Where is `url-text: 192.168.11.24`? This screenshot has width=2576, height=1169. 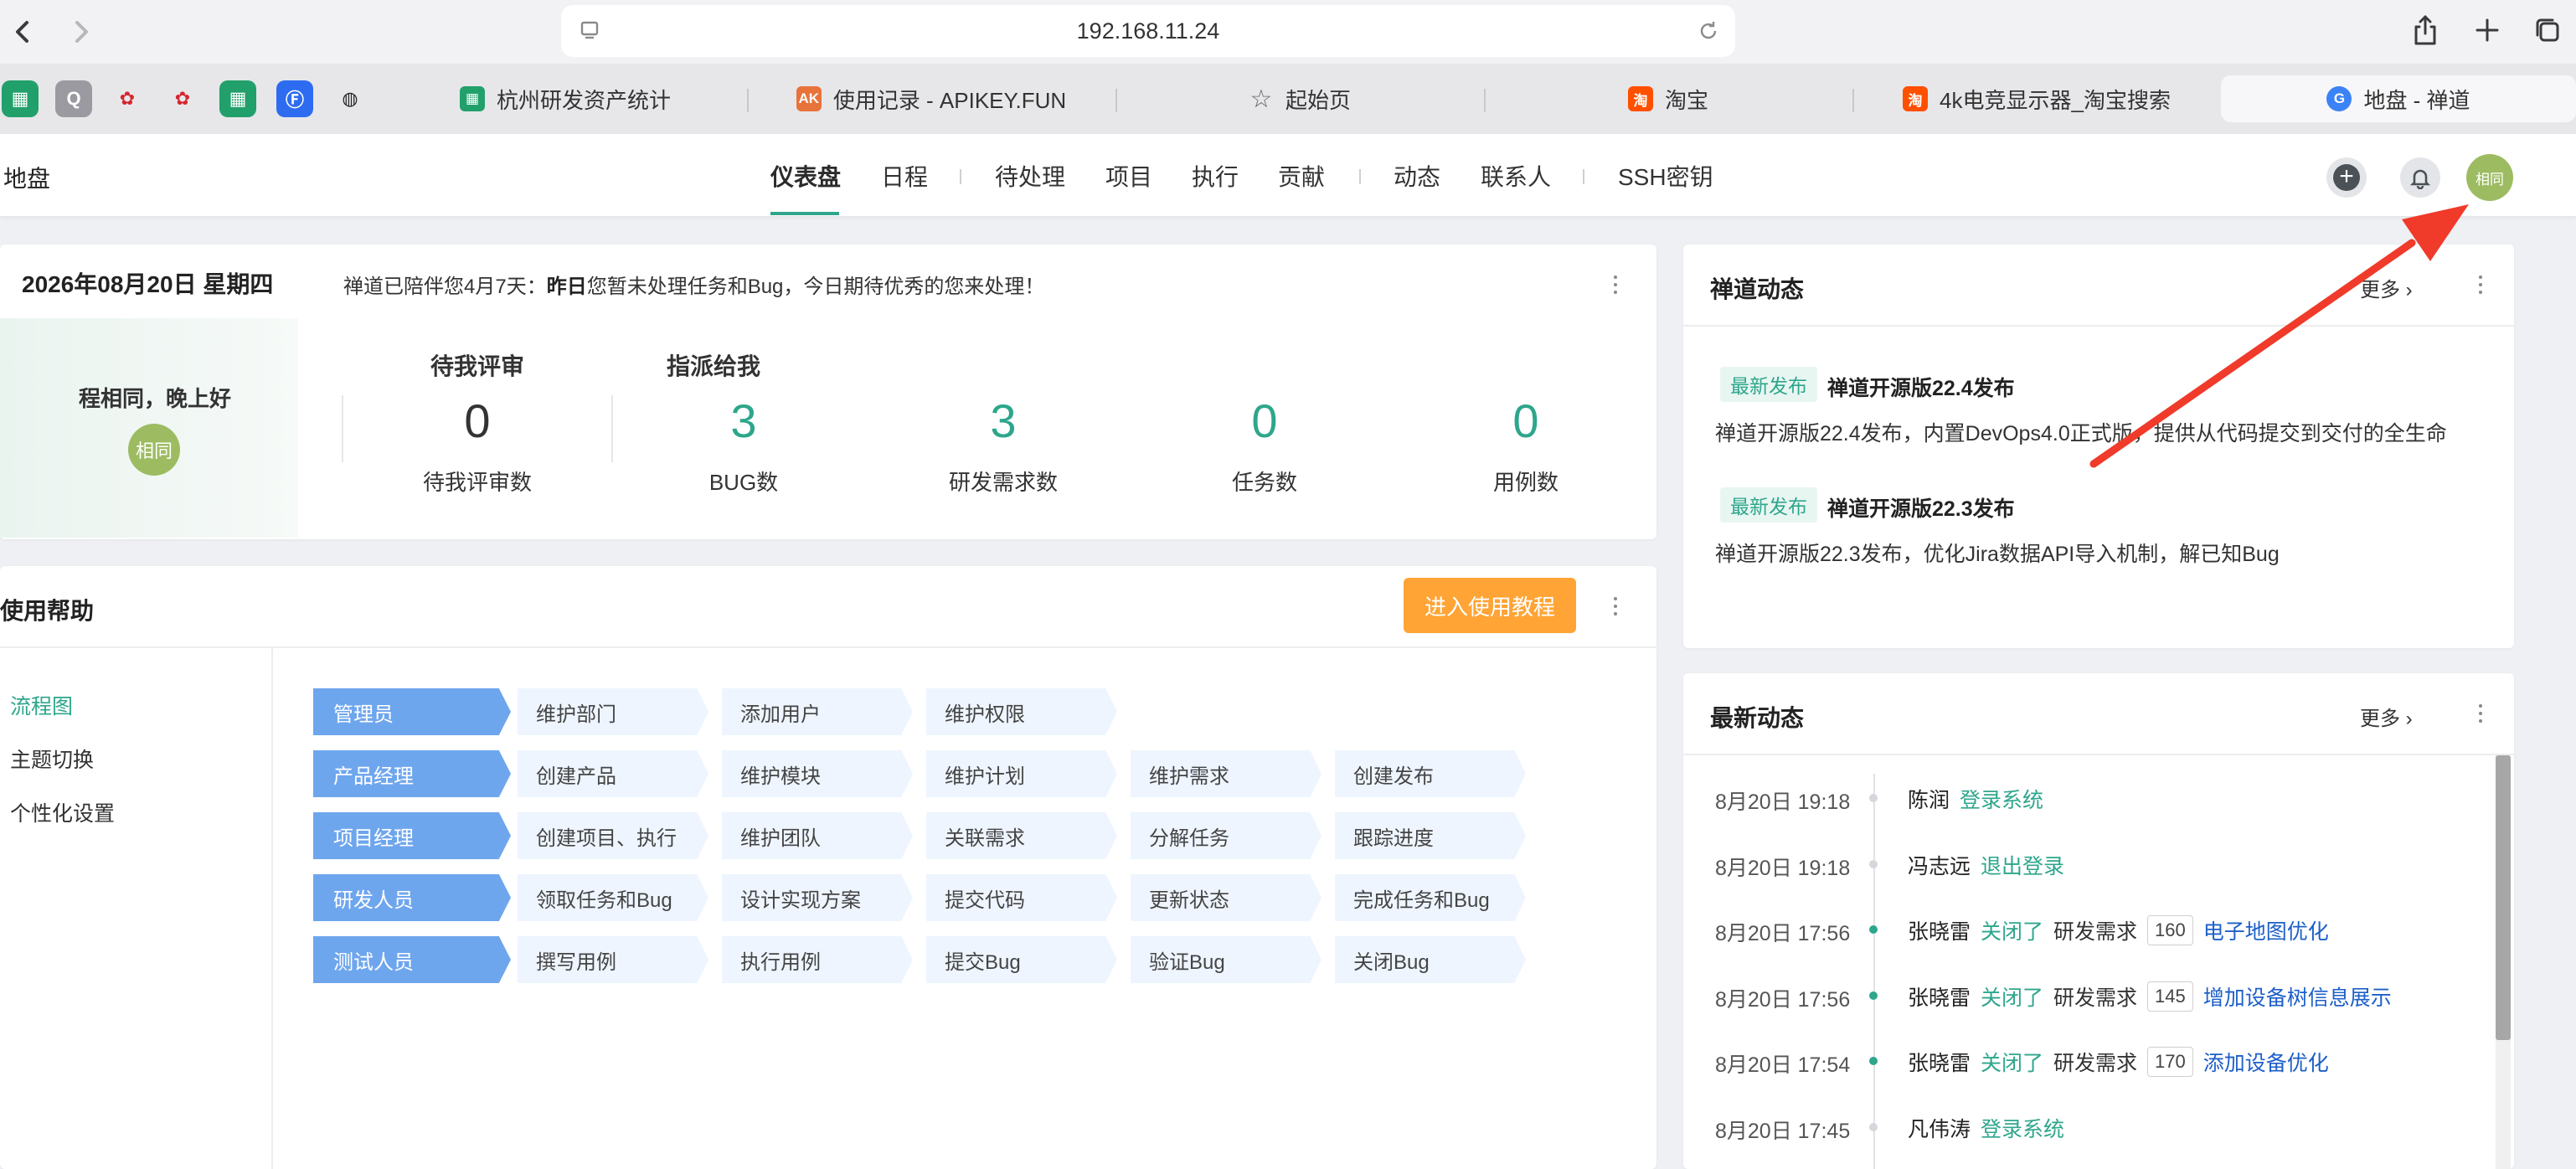 url-text: 192.168.11.24 is located at coordinates (1148, 31).